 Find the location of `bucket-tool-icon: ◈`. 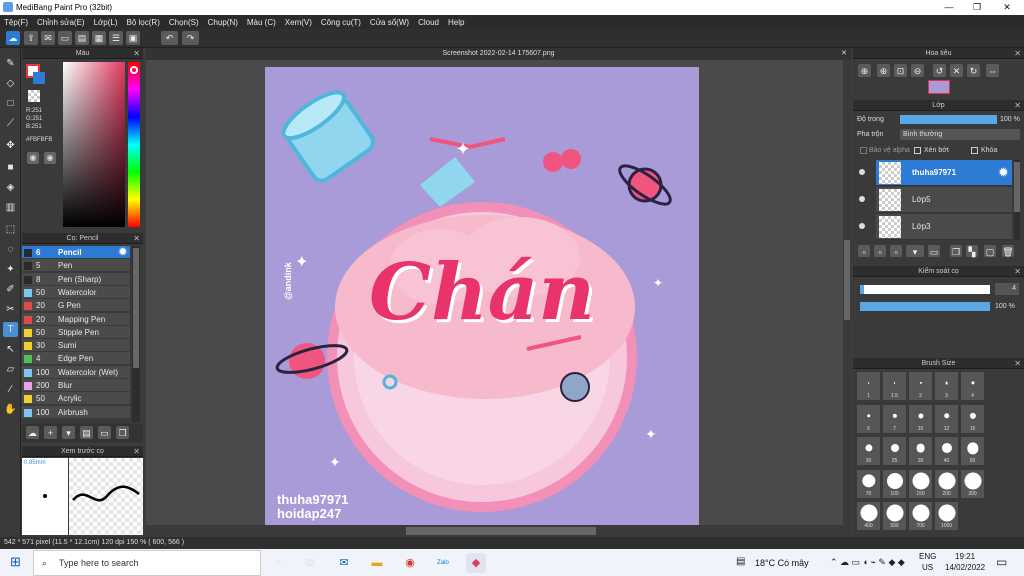

bucket-tool-icon: ◈ is located at coordinates (10, 187).